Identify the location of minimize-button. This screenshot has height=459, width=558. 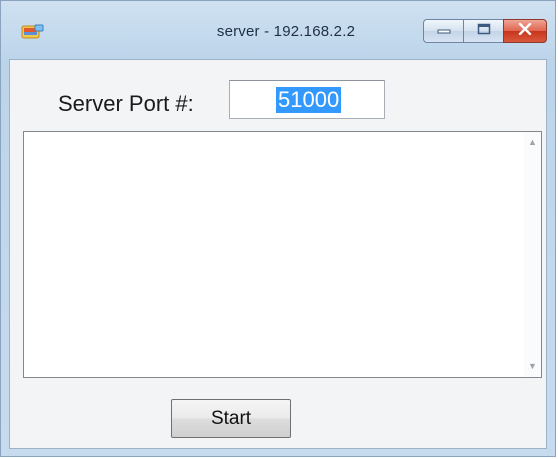
(443, 31).